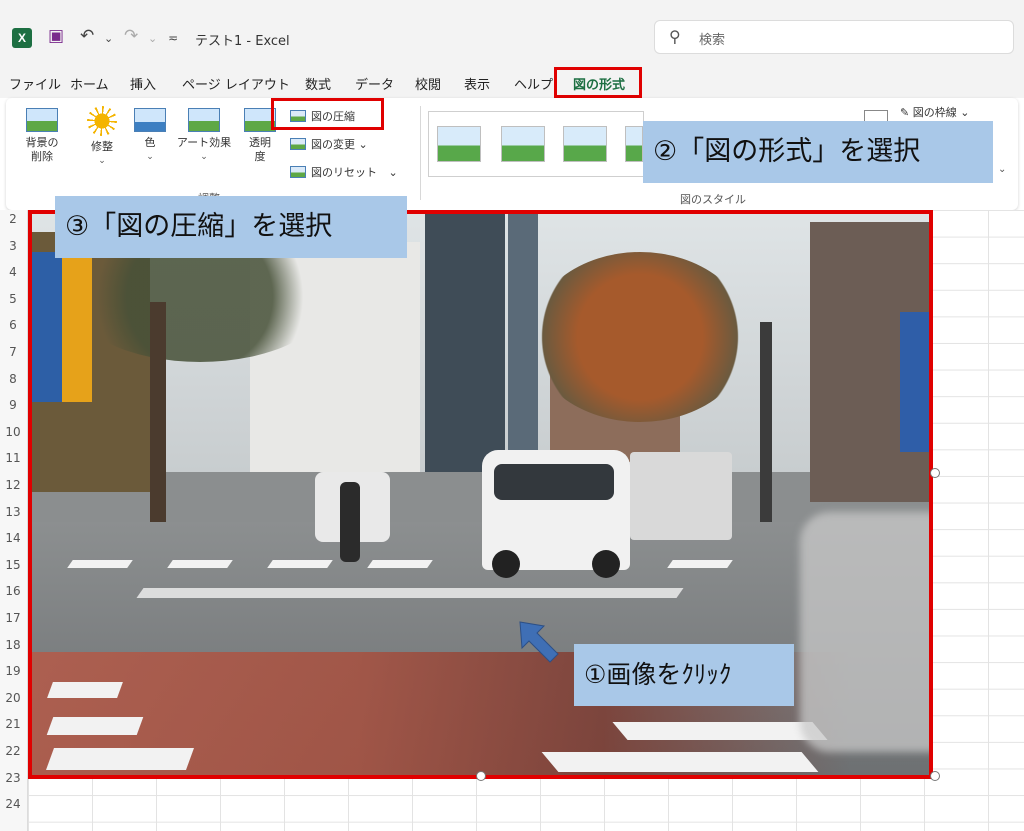 The image size is (1024, 831). I want to click on reset-picture-button: 図のリセット ⌄, so click(344, 172).